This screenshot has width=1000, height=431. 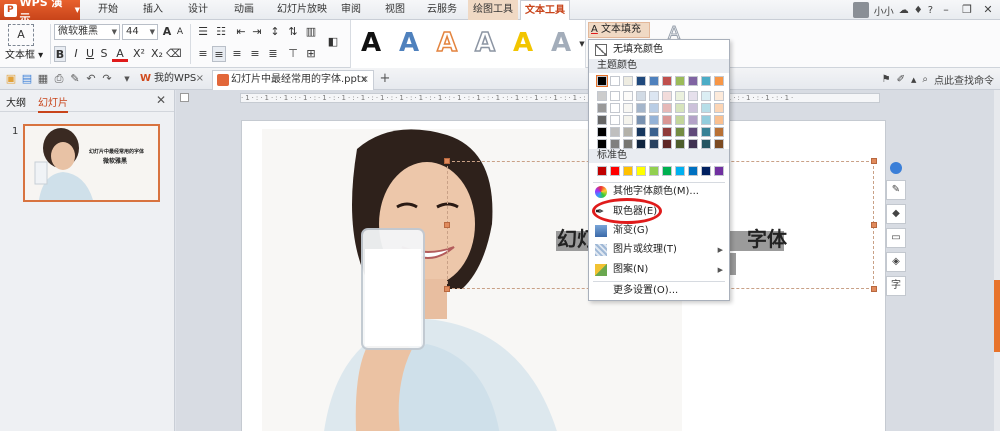 I want to click on font-size-select: 44 ▼, so click(x=140, y=32).